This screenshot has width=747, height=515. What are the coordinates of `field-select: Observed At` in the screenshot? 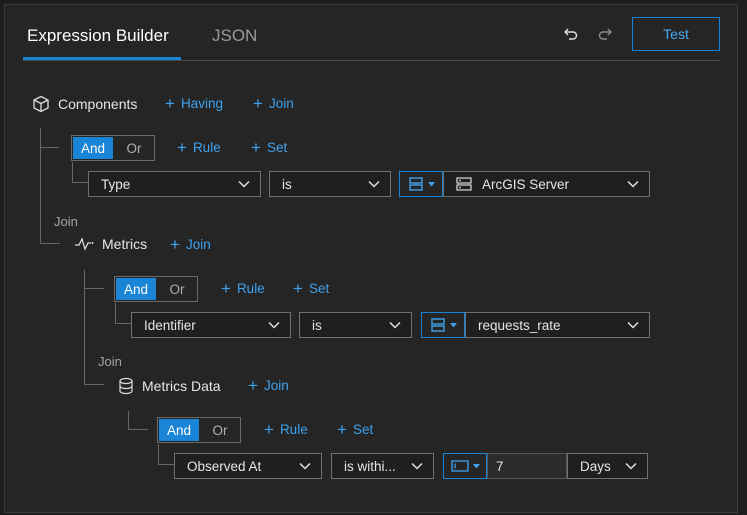 It's located at (248, 466).